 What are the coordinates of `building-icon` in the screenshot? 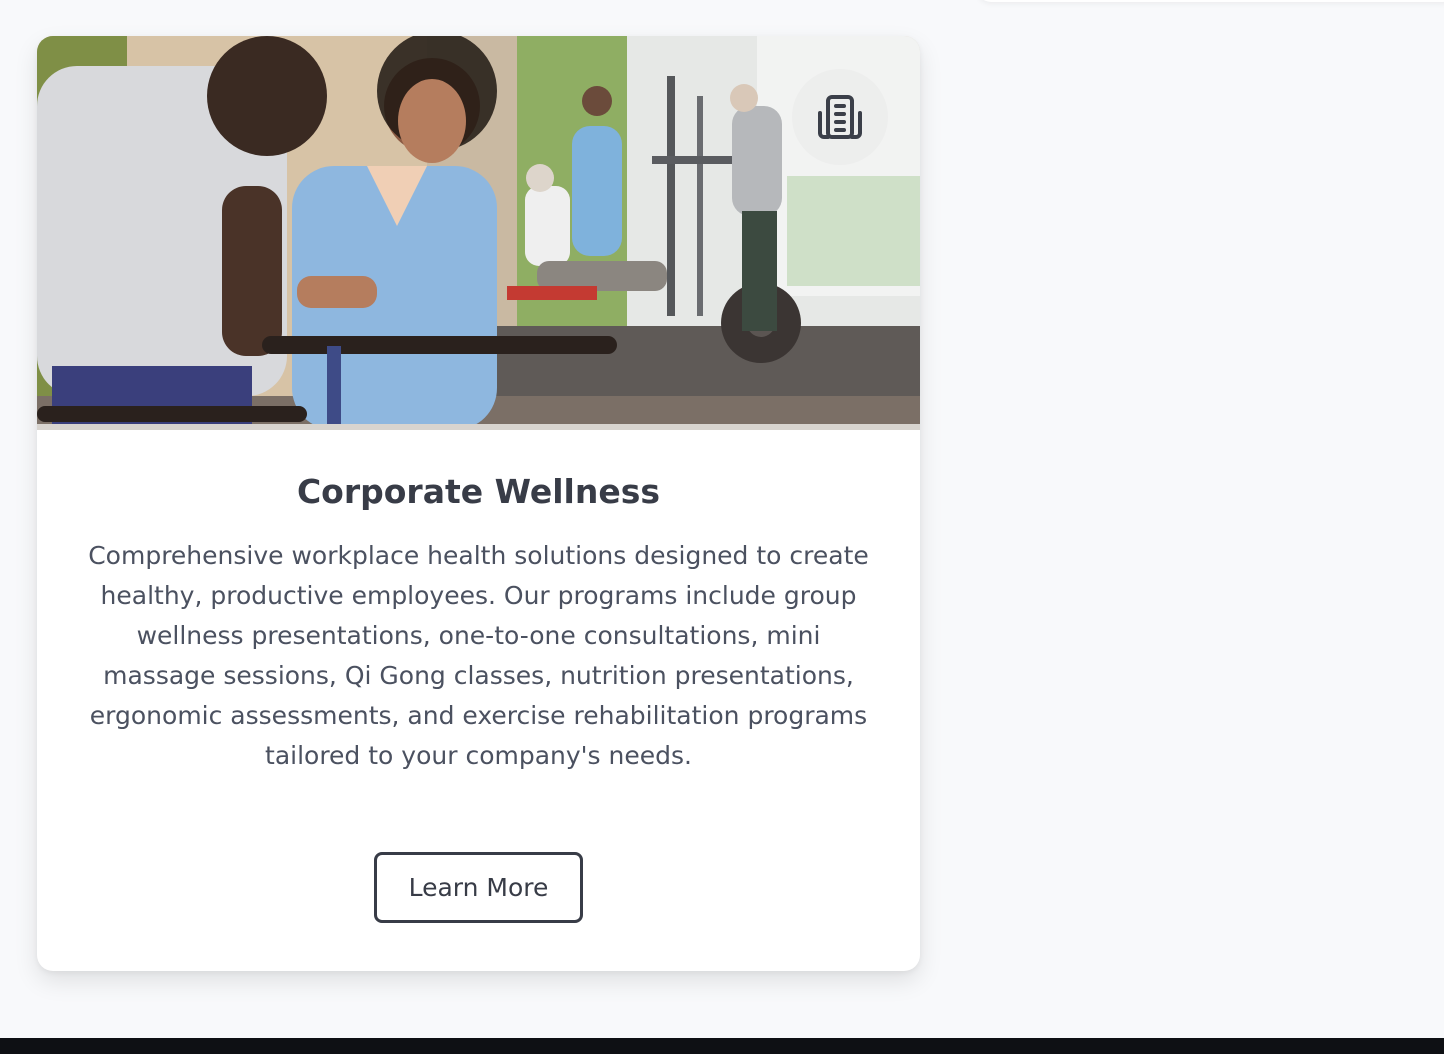 It's located at (840, 117).